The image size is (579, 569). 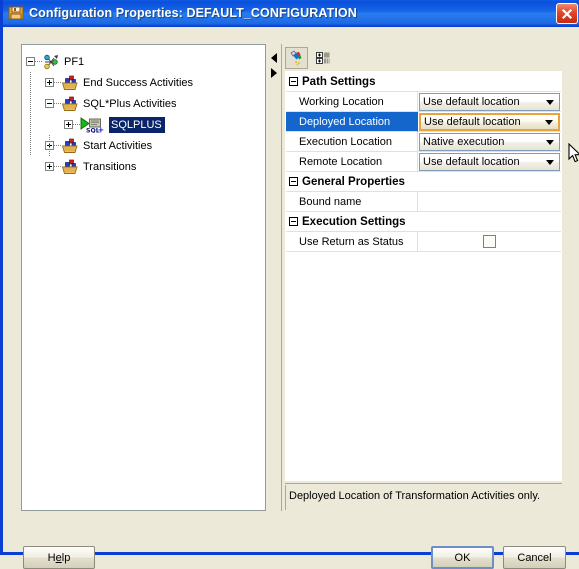 I want to click on tree-node: SQL*Plus Activities, so click(x=143, y=103).